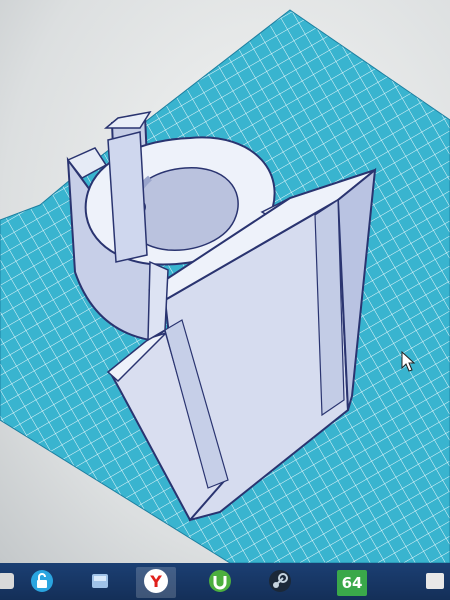  I want to click on taskbar-item-aida64: 64, so click(352, 582).